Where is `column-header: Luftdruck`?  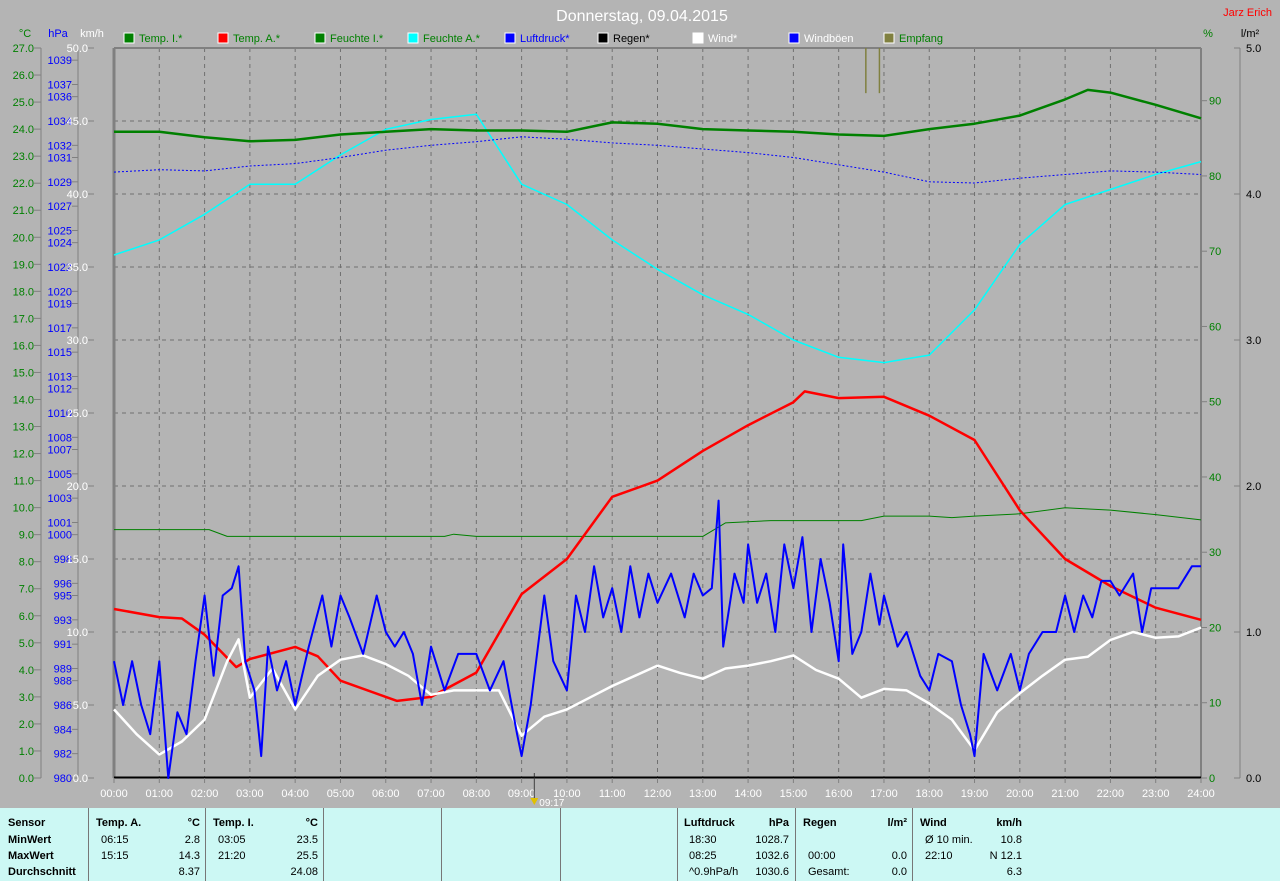 column-header: Luftdruck is located at coordinates (709, 823).